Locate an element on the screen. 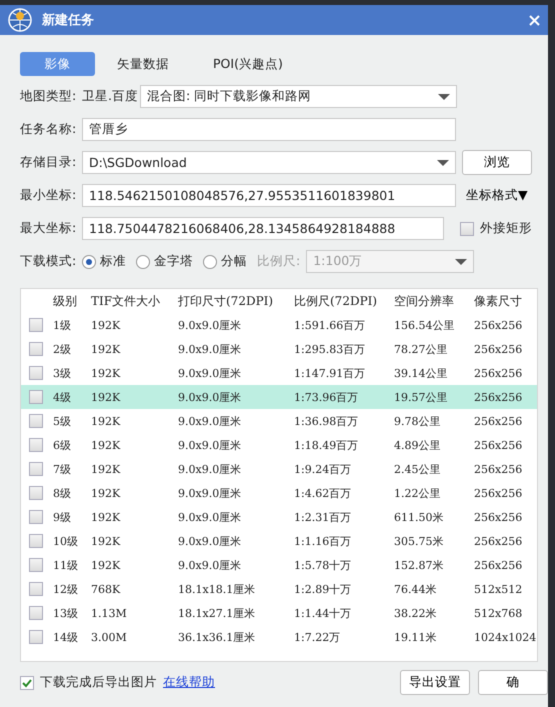  directory-dropdown: D:\SGDownload is located at coordinates (269, 162).